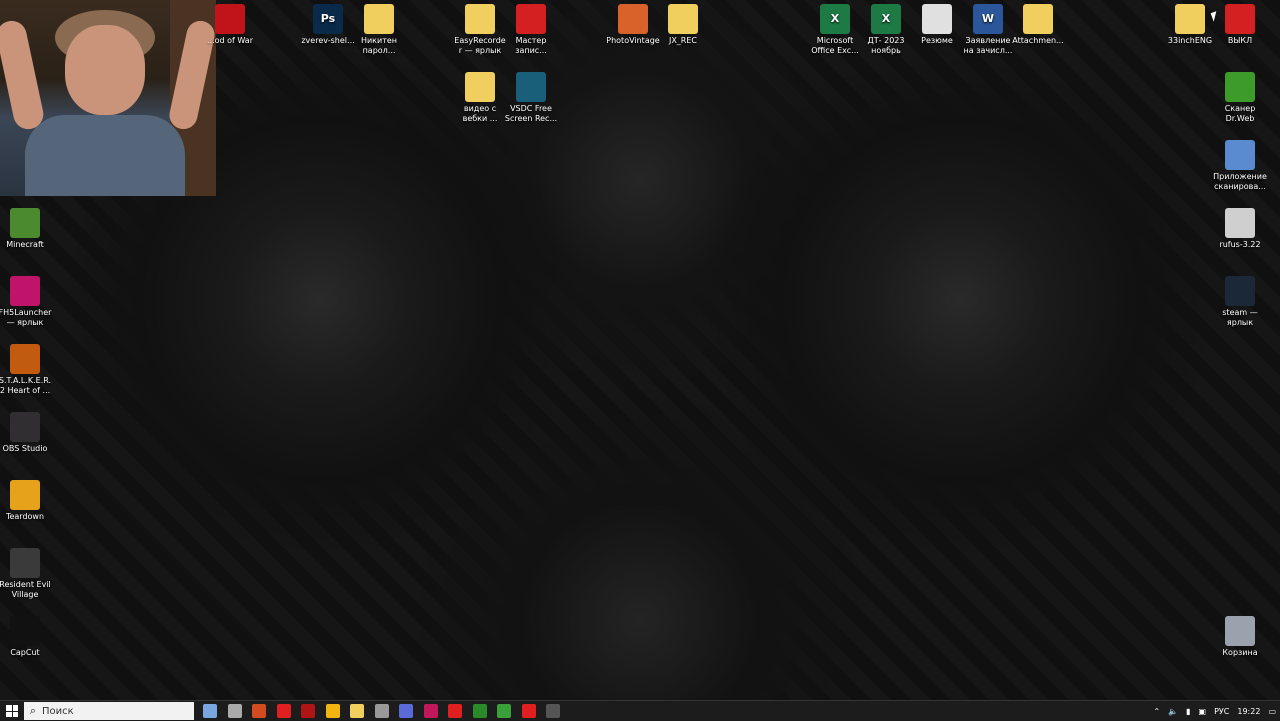 This screenshot has width=1280, height=721. I want to click on system-tray: ⌃ 🔈 ▮ ▣ РУС 19:22 ▭, so click(1214, 711).